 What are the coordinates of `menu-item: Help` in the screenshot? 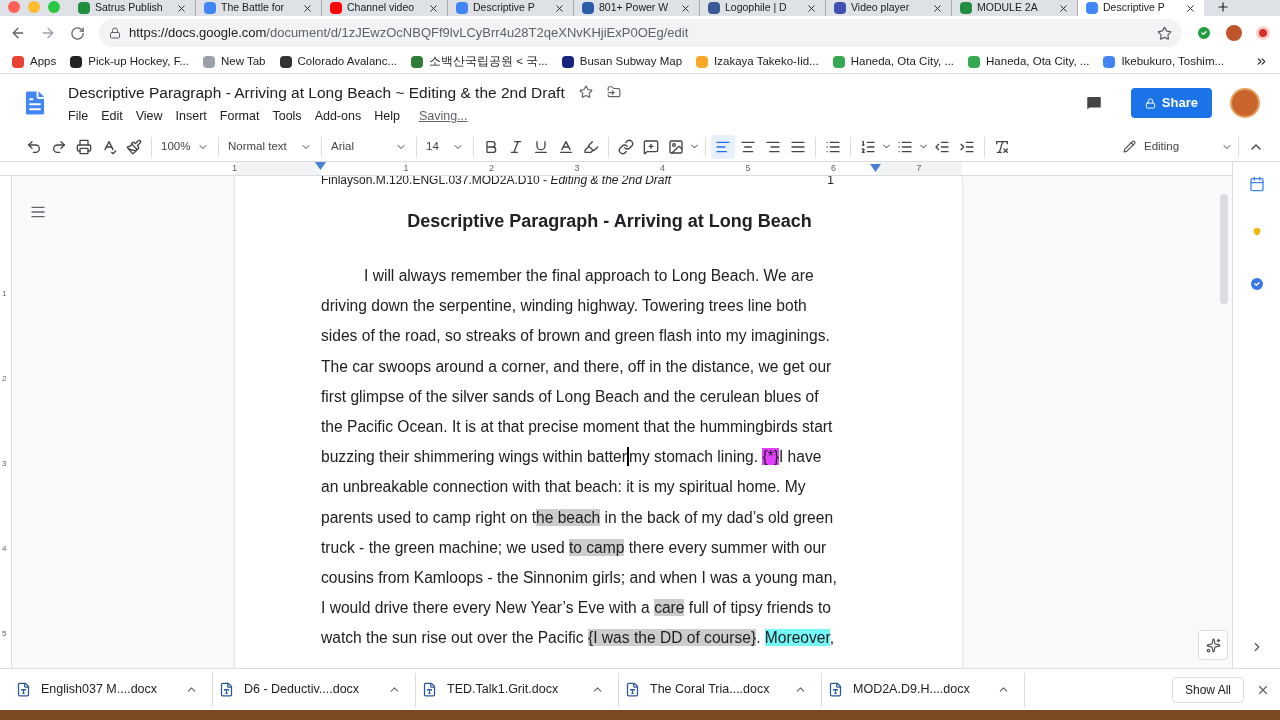 It's located at (387, 116).